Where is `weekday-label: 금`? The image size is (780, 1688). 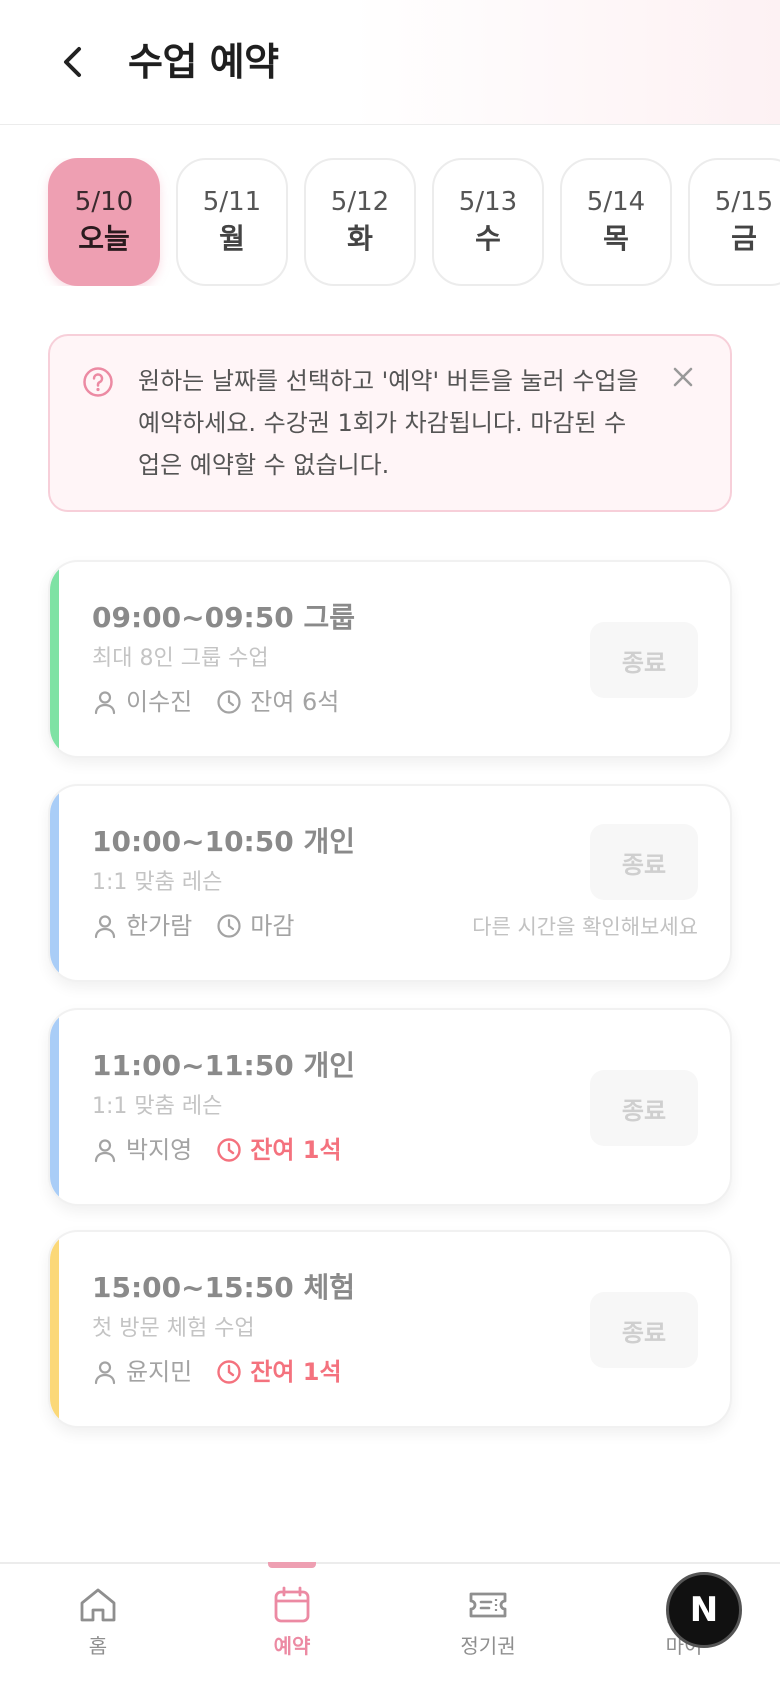 weekday-label: 금 is located at coordinates (744, 238).